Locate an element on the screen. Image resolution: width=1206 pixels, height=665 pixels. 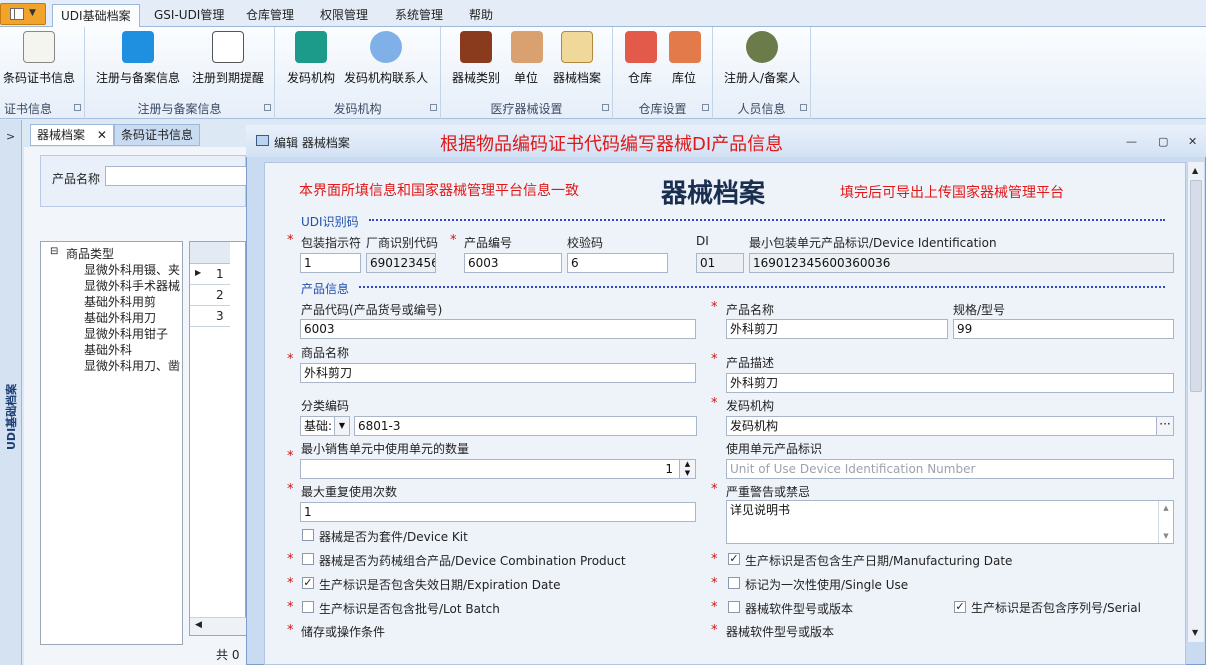
section-divider is located at coordinates (767, 220).